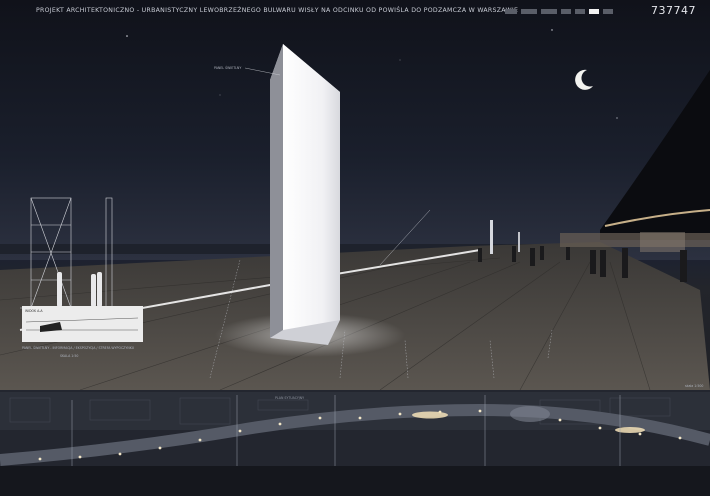 The height and width of the screenshot is (496, 710). Describe the element at coordinates (311, 187) in the screenshot. I see `light-monolith` at that location.